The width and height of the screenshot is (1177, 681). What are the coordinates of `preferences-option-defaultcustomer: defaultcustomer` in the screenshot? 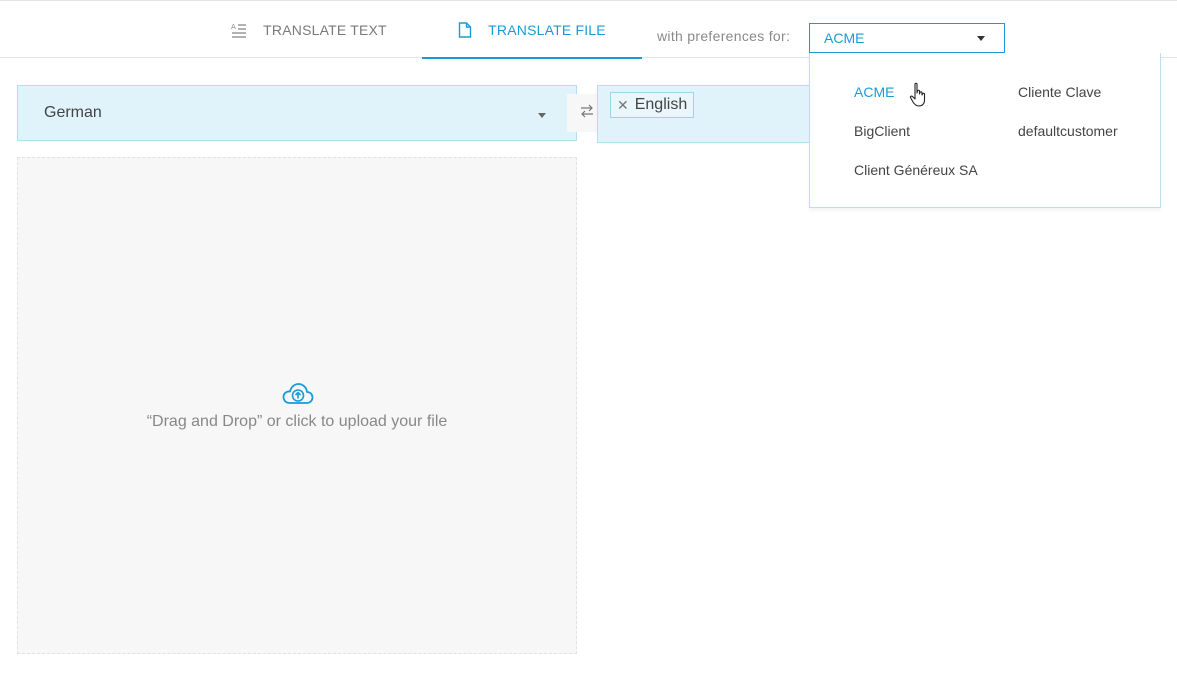 It's located at (1068, 131).